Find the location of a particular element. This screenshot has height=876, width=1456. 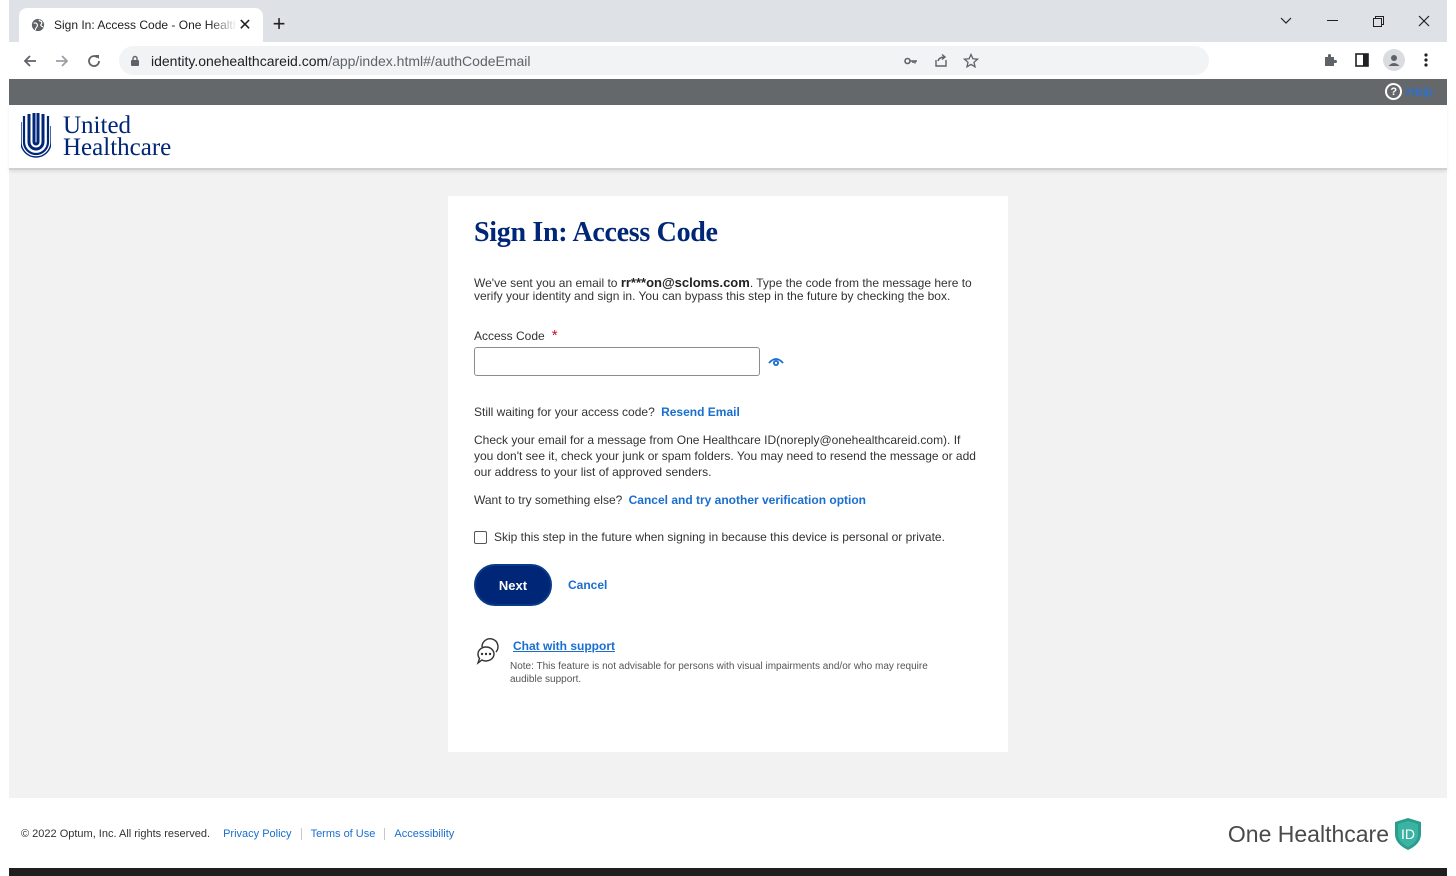

accessibility-link: Accessibility is located at coordinates (423, 834).